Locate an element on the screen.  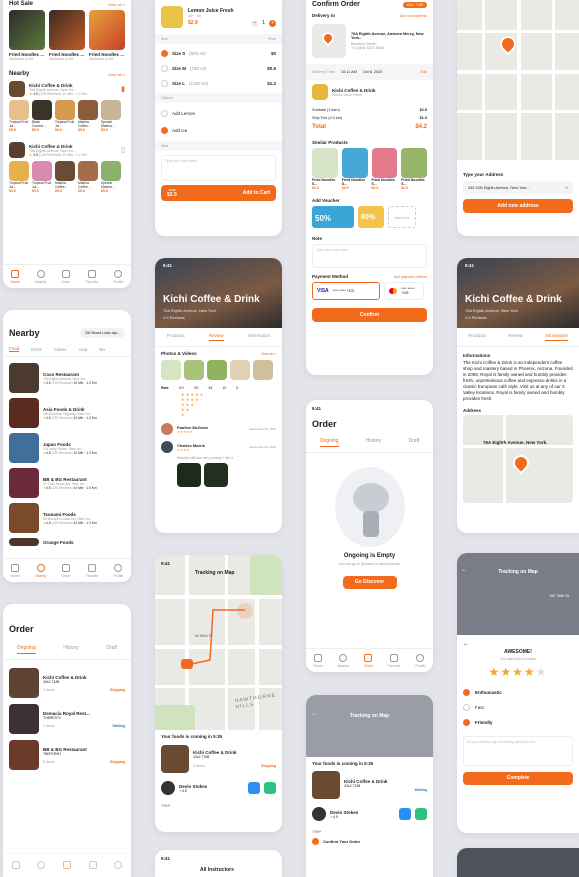
list-item: Orange Foods is located at coordinates (67, 542).